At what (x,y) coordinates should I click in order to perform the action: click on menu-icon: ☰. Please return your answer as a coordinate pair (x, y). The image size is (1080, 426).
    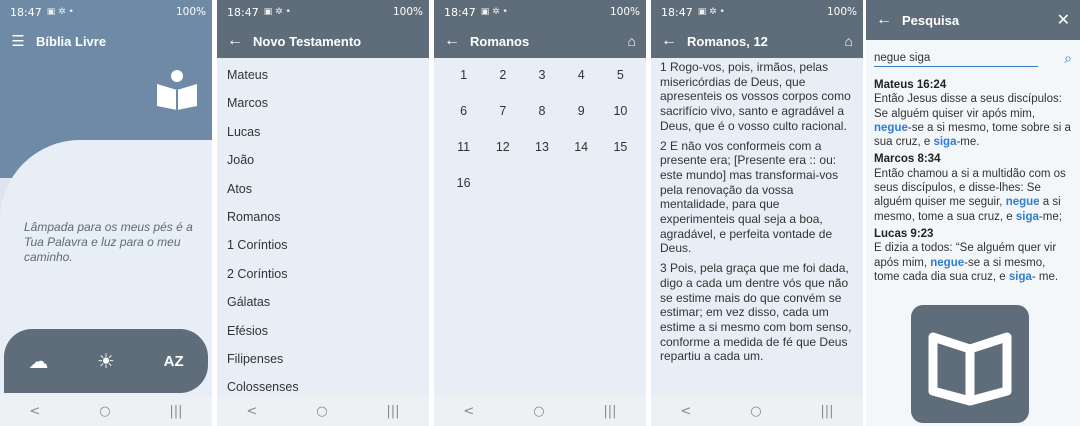
    Looking at the image, I should click on (18, 41).